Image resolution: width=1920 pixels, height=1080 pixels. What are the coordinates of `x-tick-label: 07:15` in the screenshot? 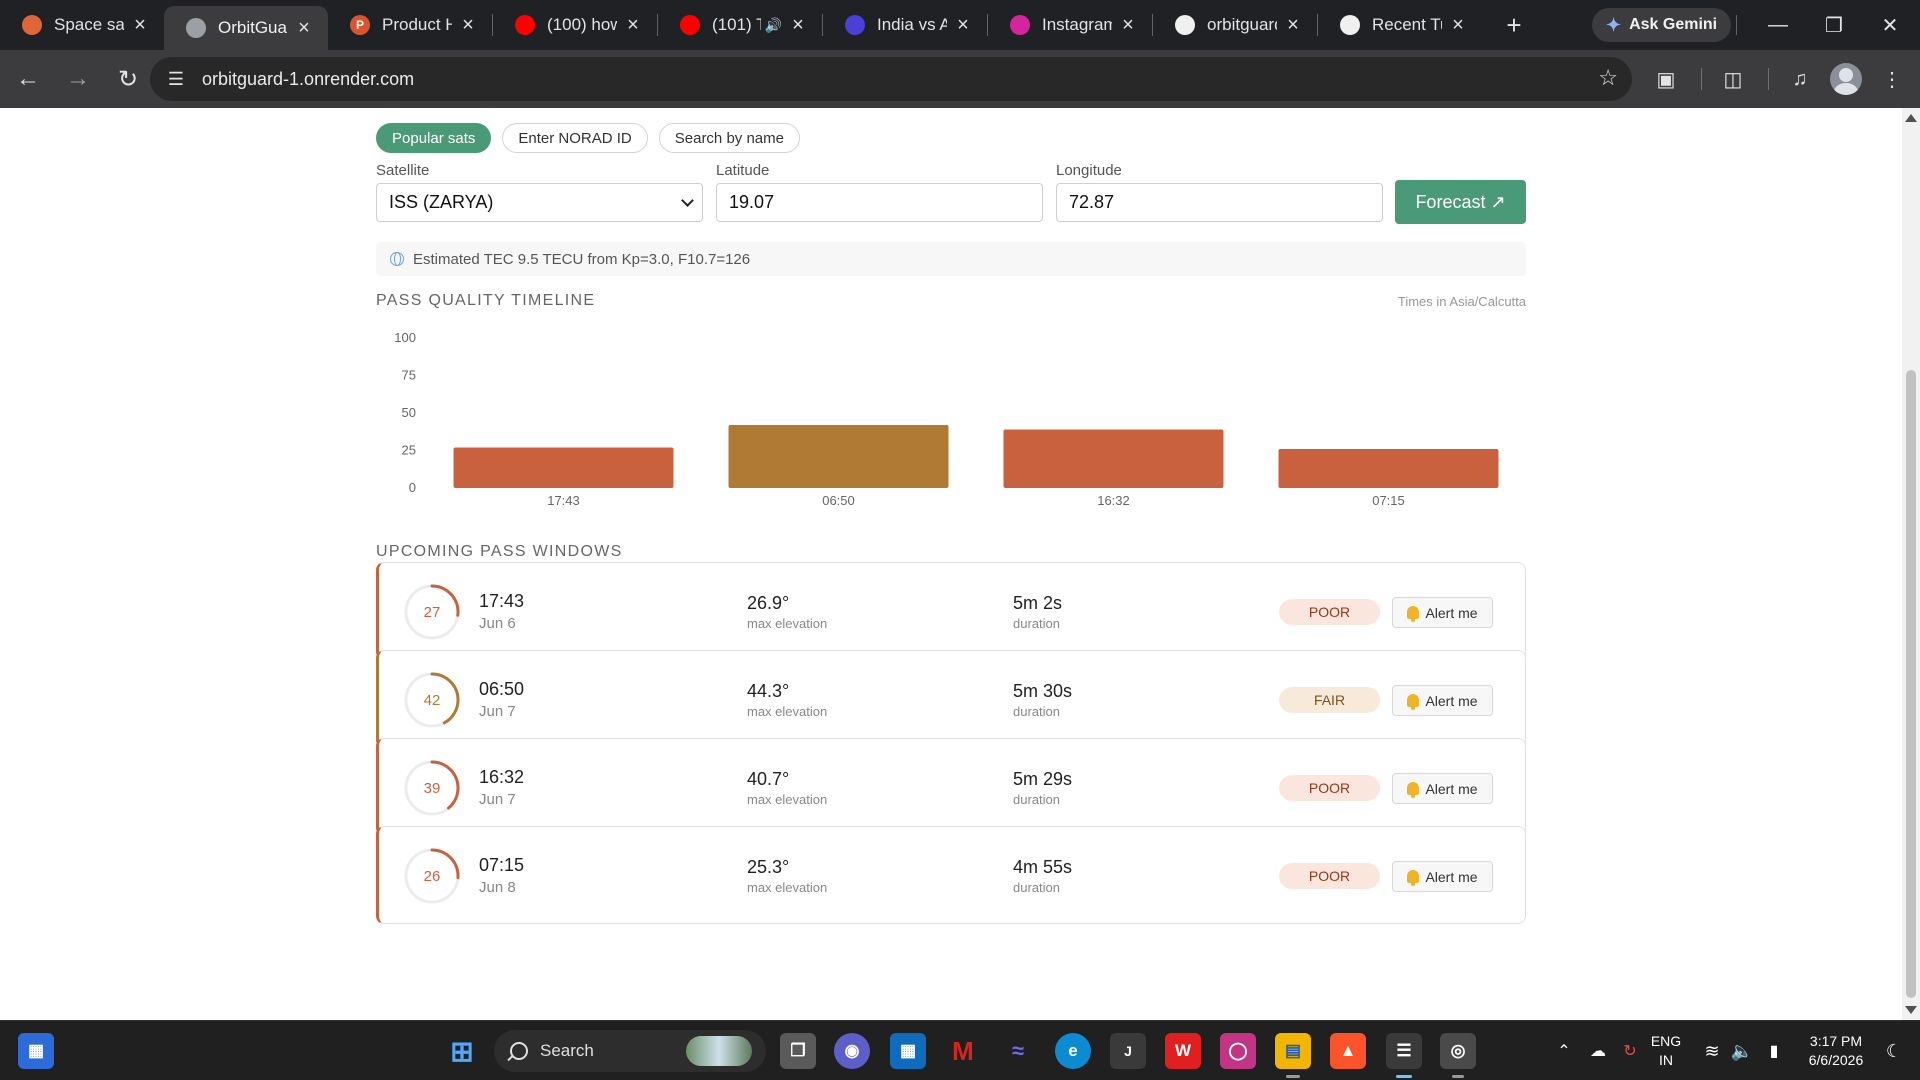 It's located at (1388, 500).